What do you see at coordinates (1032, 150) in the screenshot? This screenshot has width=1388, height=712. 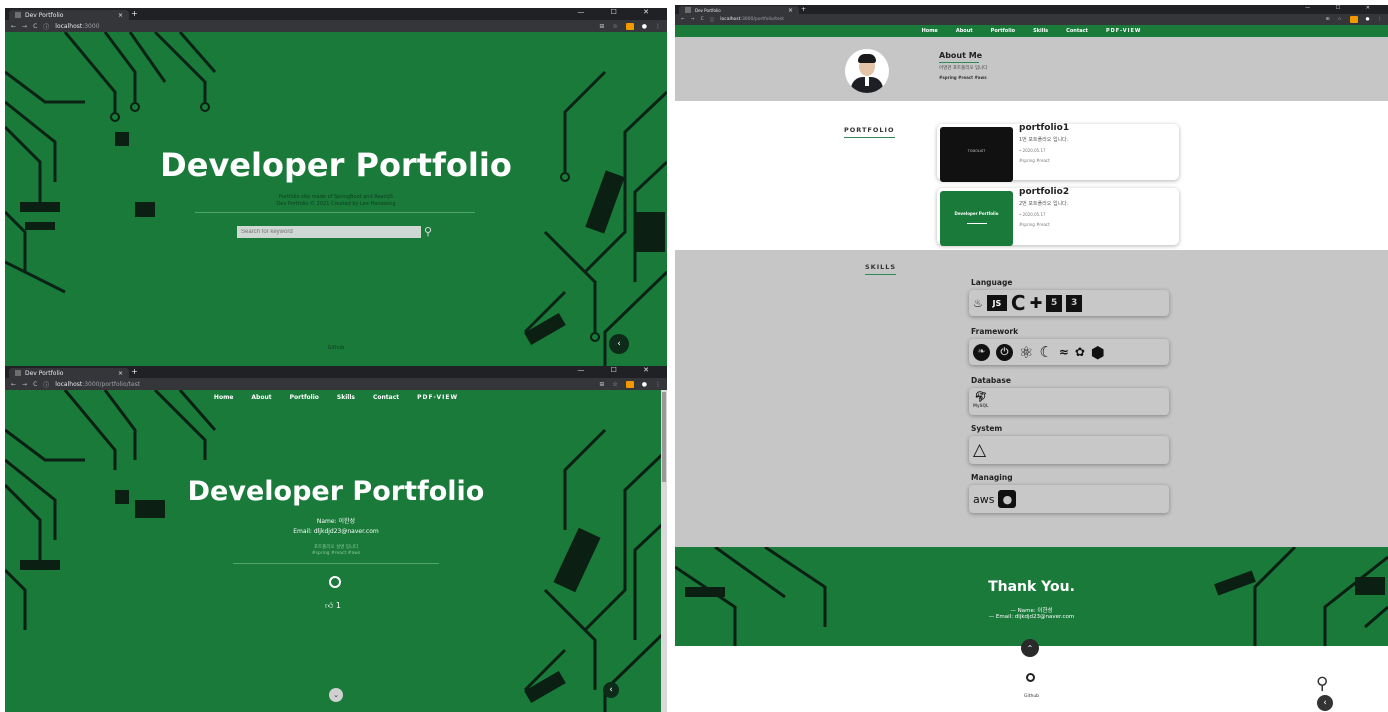 I see `portfolio-date-1: • 2020.05.17` at bounding box center [1032, 150].